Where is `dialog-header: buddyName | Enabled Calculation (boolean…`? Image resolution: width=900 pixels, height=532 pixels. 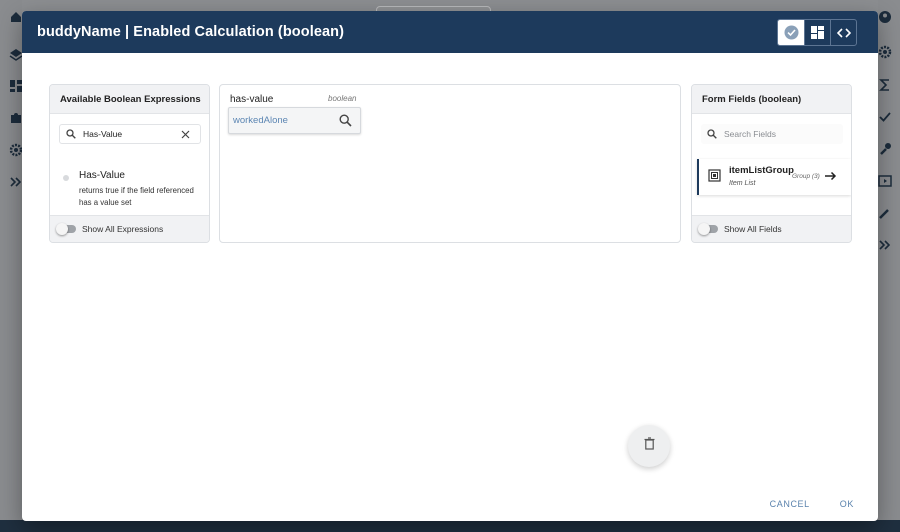 dialog-header: buddyName | Enabled Calculation (boolean… is located at coordinates (450, 32).